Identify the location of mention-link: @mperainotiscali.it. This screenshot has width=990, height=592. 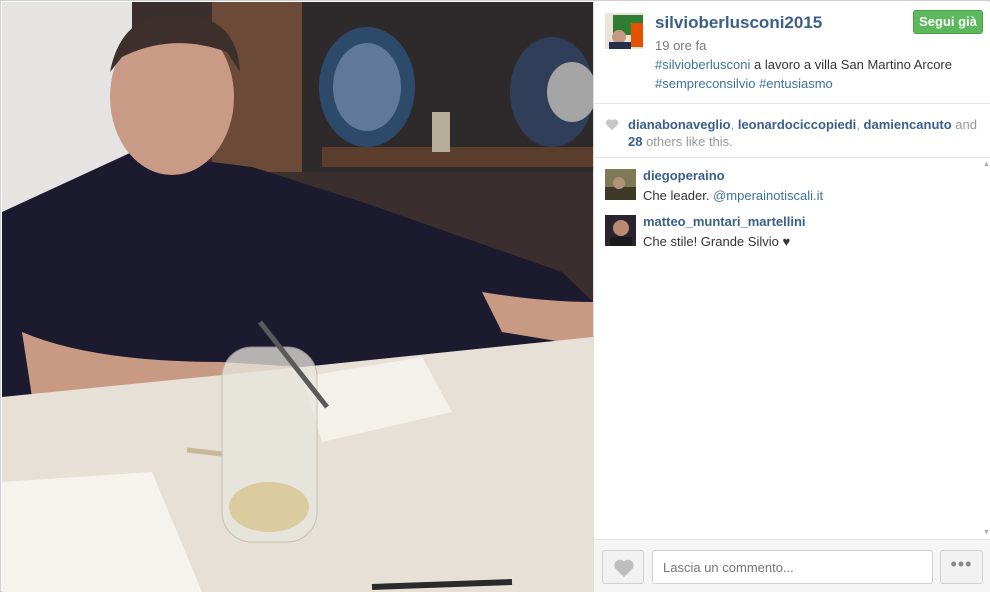
(768, 195).